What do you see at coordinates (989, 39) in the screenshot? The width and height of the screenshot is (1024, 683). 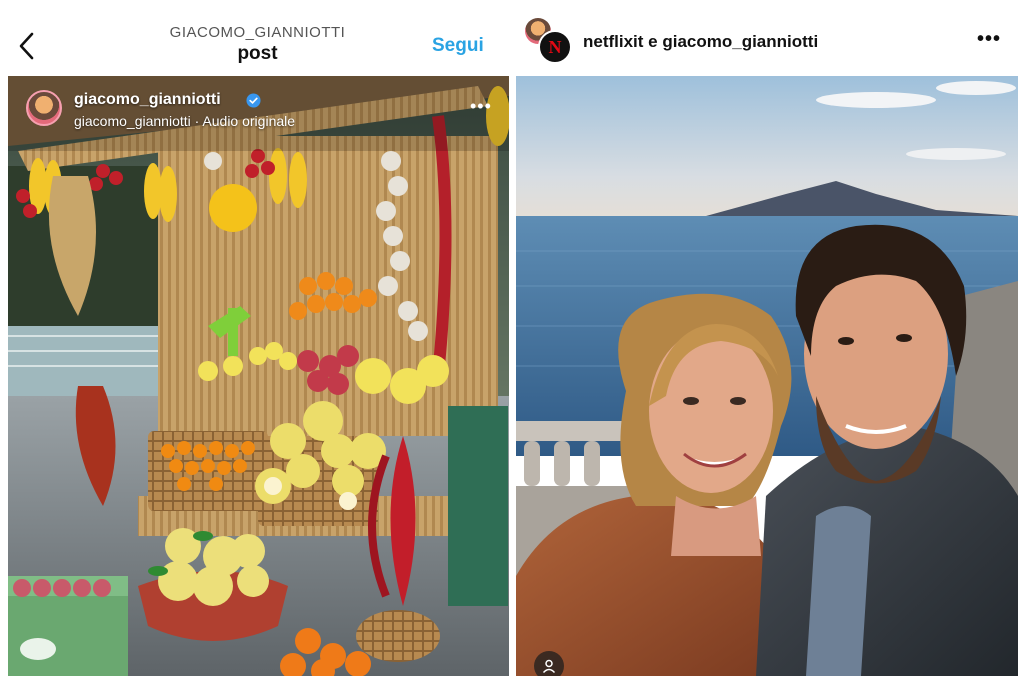 I see `more-options-button: •••` at bounding box center [989, 39].